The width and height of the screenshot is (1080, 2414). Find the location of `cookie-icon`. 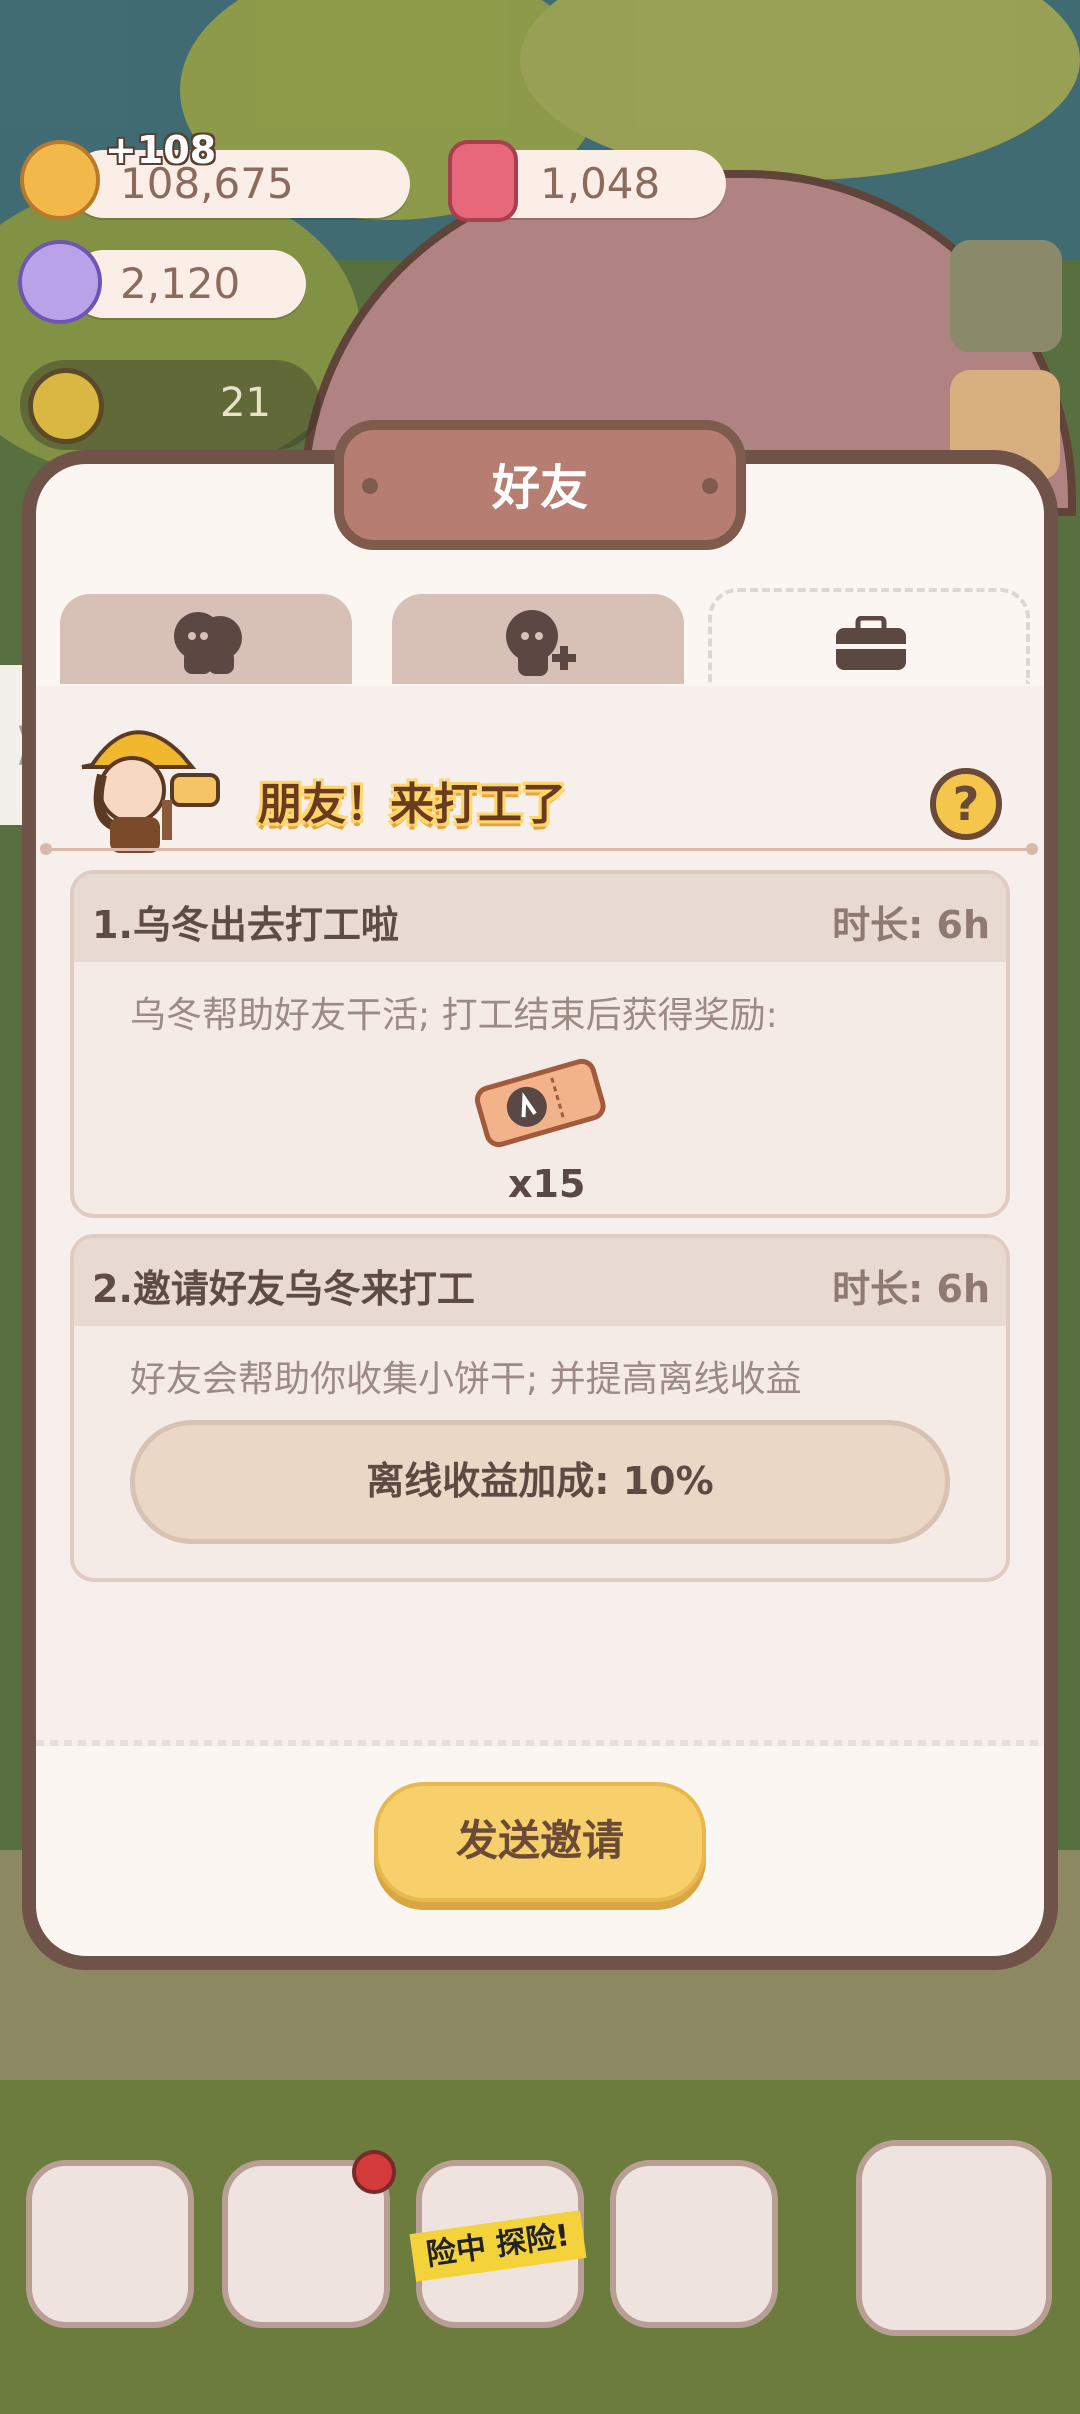

cookie-icon is located at coordinates (60, 180).